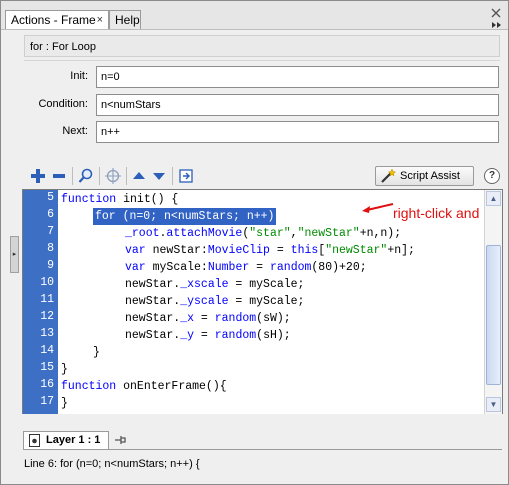 Image resolution: width=509 pixels, height=485 pixels. What do you see at coordinates (50, 214) in the screenshot?
I see `line-number: 6` at bounding box center [50, 214].